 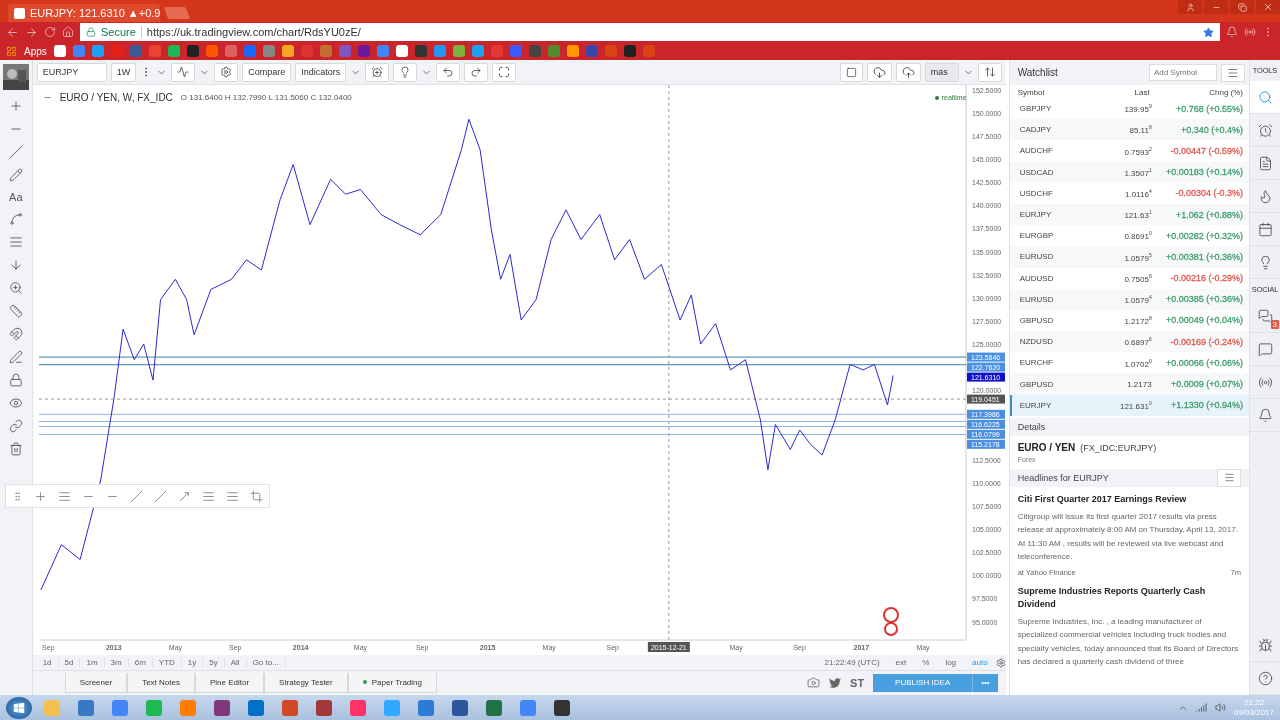 What do you see at coordinates (15, 380) in the screenshot?
I see `lock-icon` at bounding box center [15, 380].